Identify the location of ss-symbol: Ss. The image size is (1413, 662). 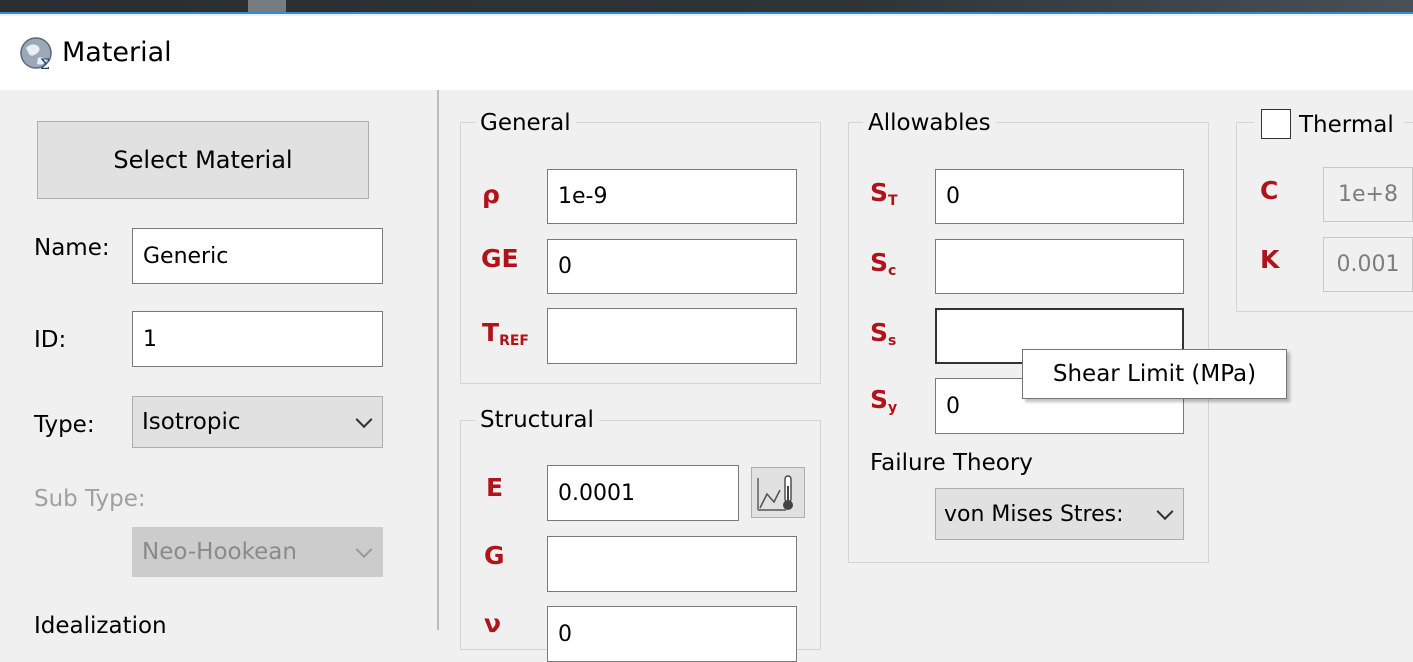
(883, 333).